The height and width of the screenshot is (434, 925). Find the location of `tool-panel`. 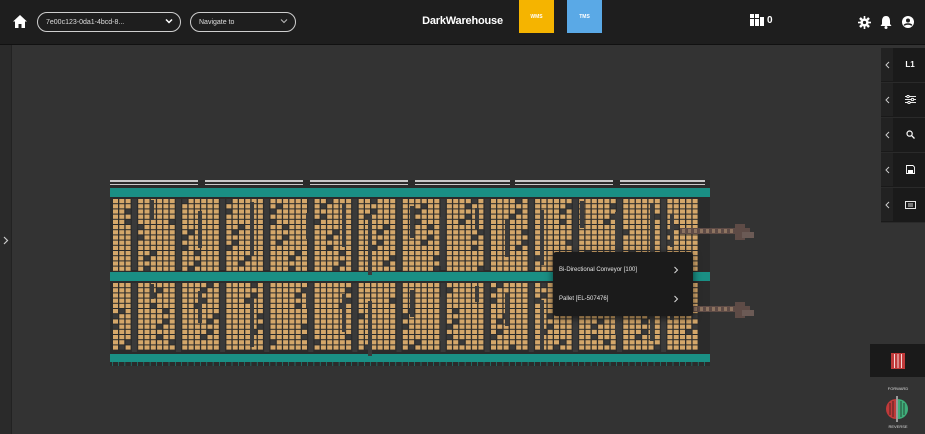

tool-panel is located at coordinates (903, 205).